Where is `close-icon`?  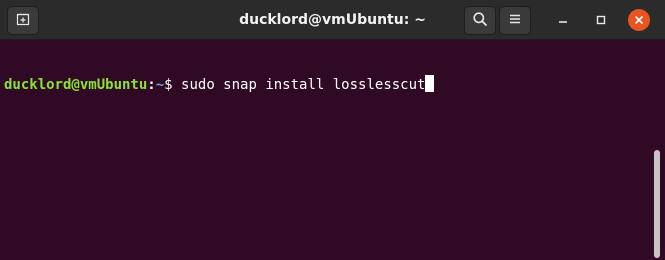
close-icon is located at coordinates (639, 20).